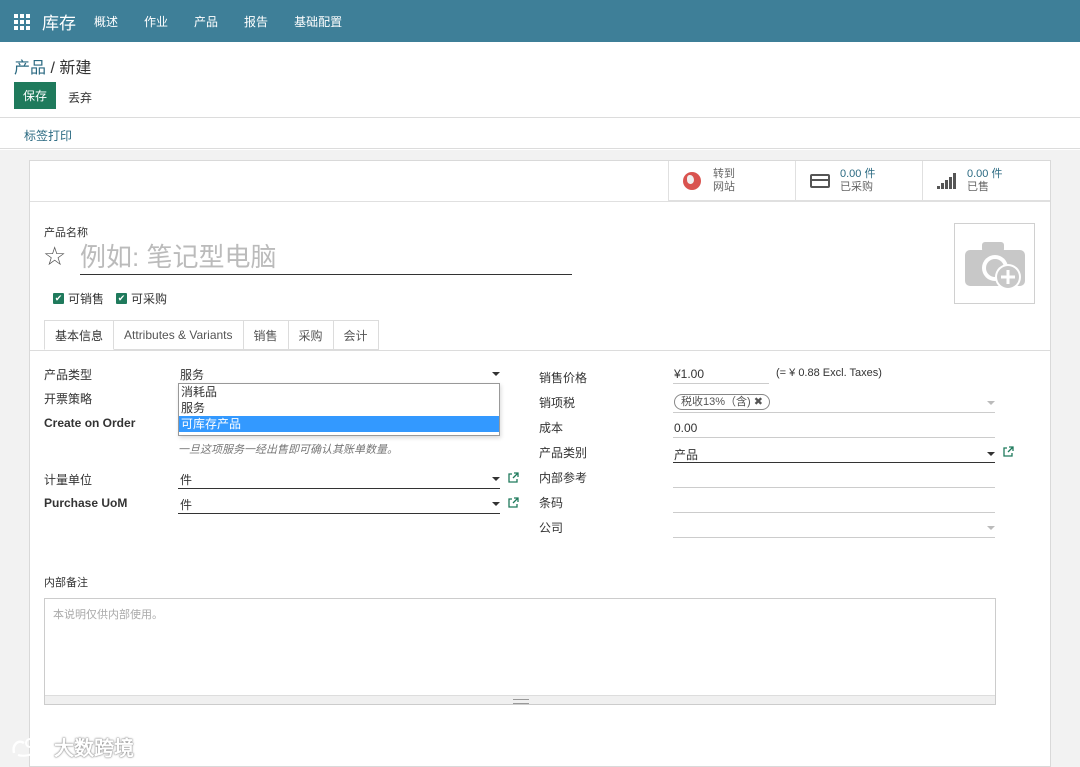 This screenshot has height=767, width=1080. What do you see at coordinates (186, 479) in the screenshot?
I see `uom-select: 件` at bounding box center [186, 479].